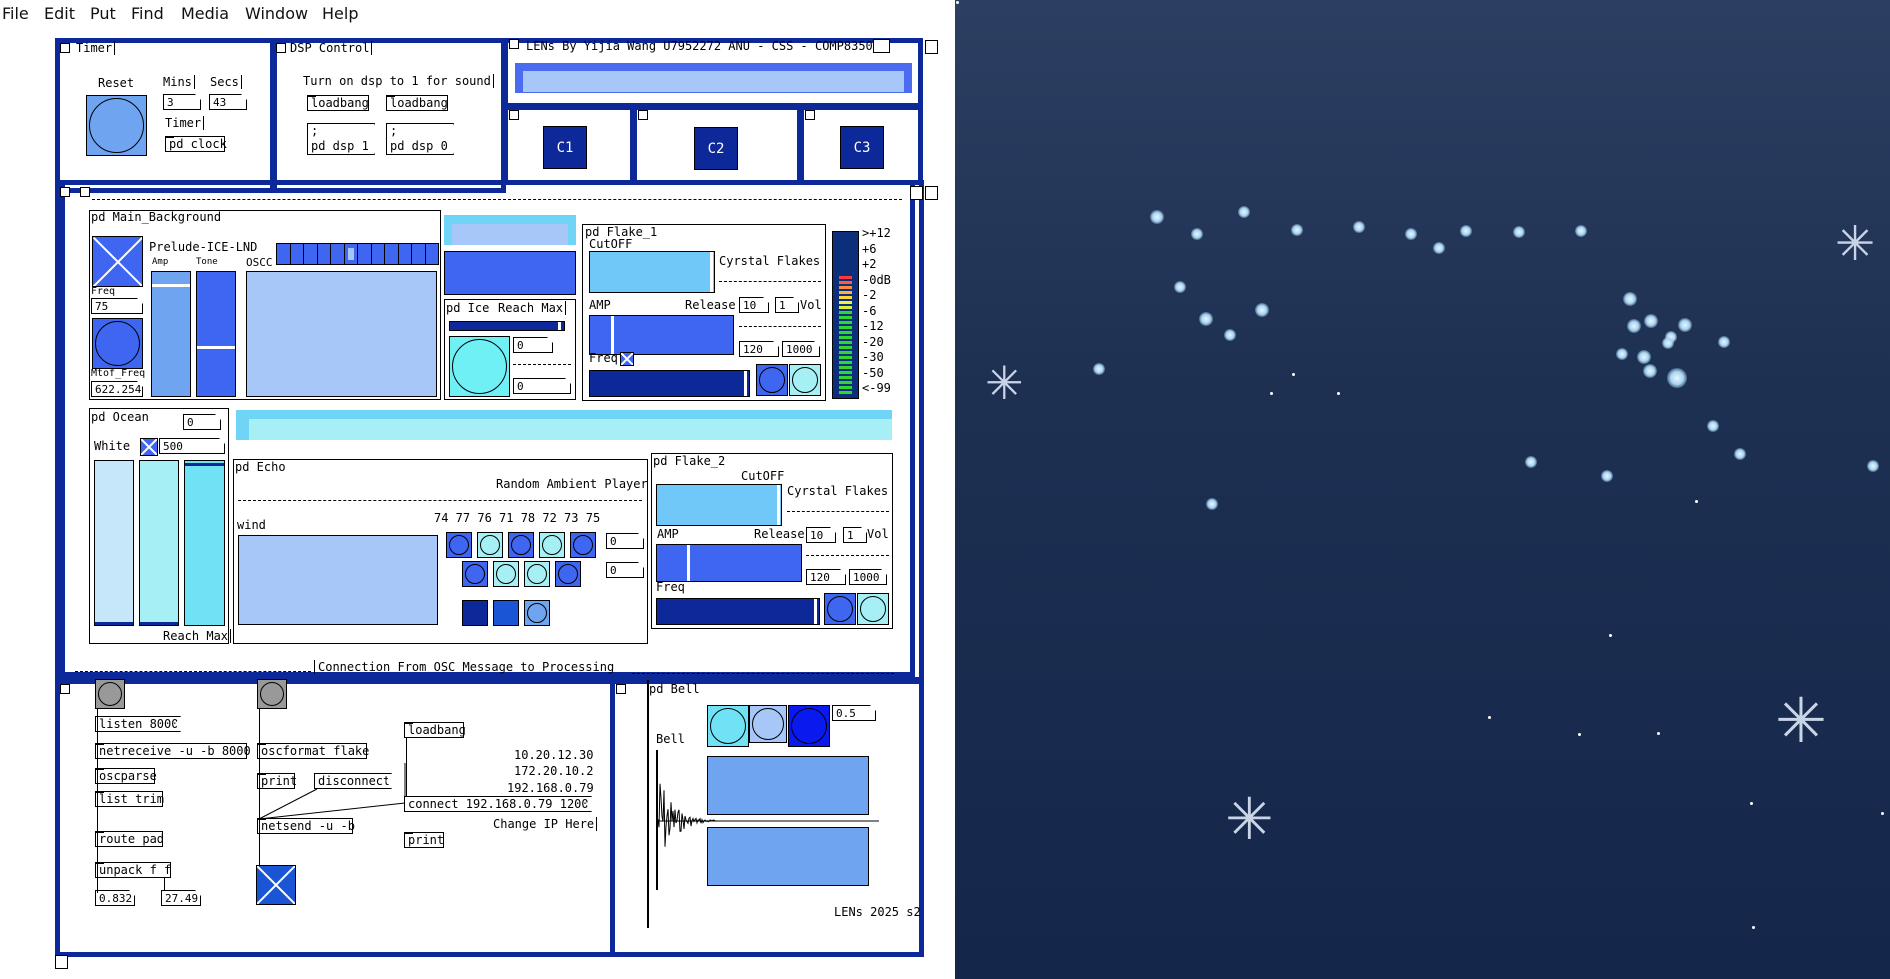  Describe the element at coordinates (855, 535) in the screenshot. I see `flake2-vol-number: 1` at that location.